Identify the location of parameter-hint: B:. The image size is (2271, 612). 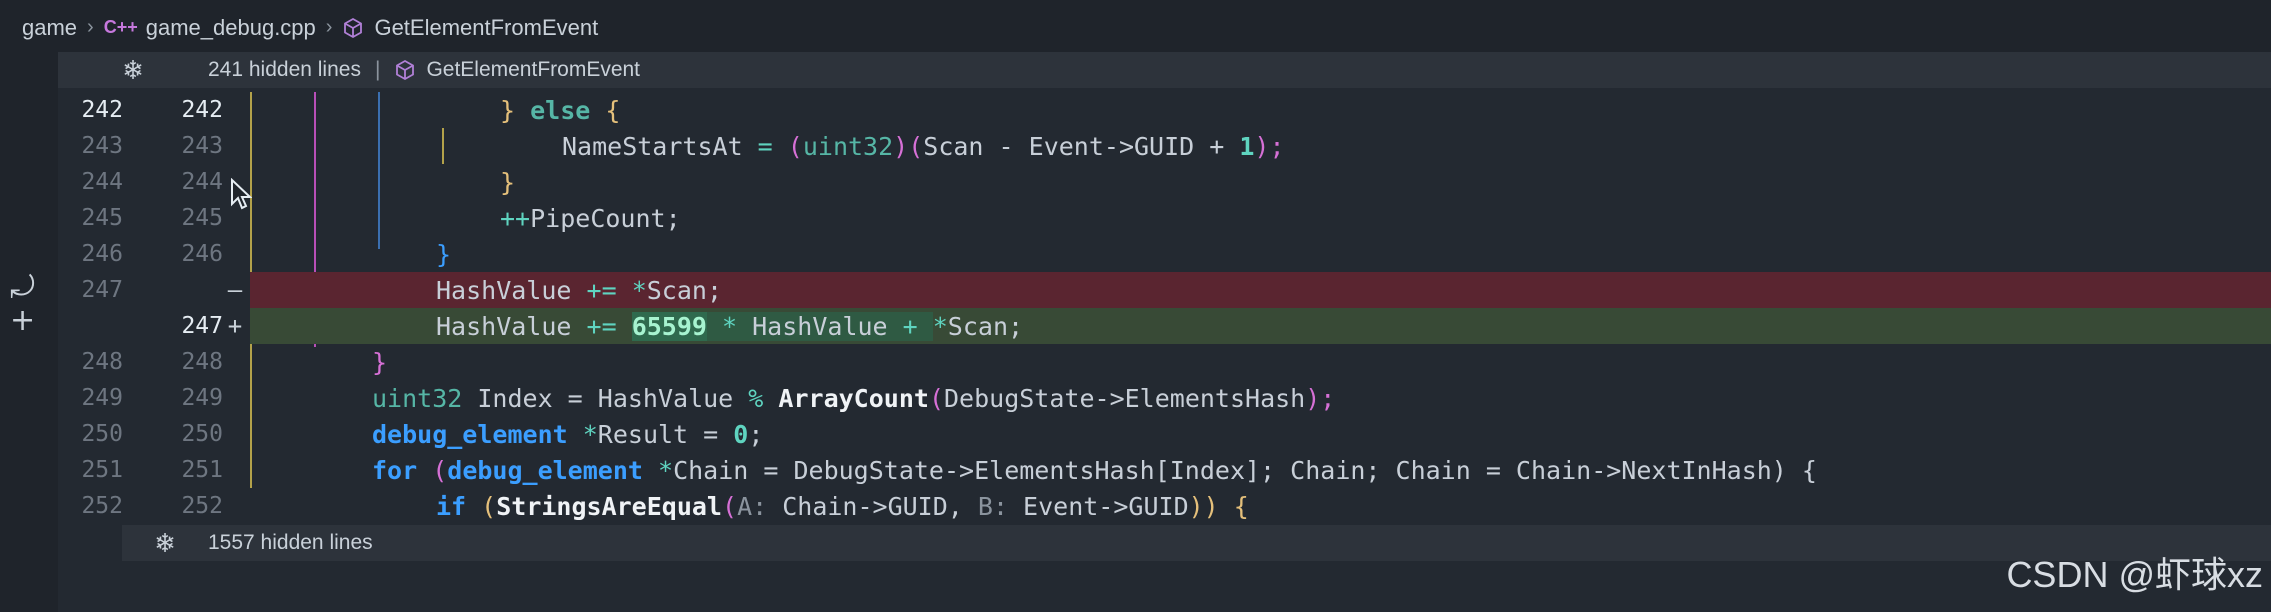
(992, 506).